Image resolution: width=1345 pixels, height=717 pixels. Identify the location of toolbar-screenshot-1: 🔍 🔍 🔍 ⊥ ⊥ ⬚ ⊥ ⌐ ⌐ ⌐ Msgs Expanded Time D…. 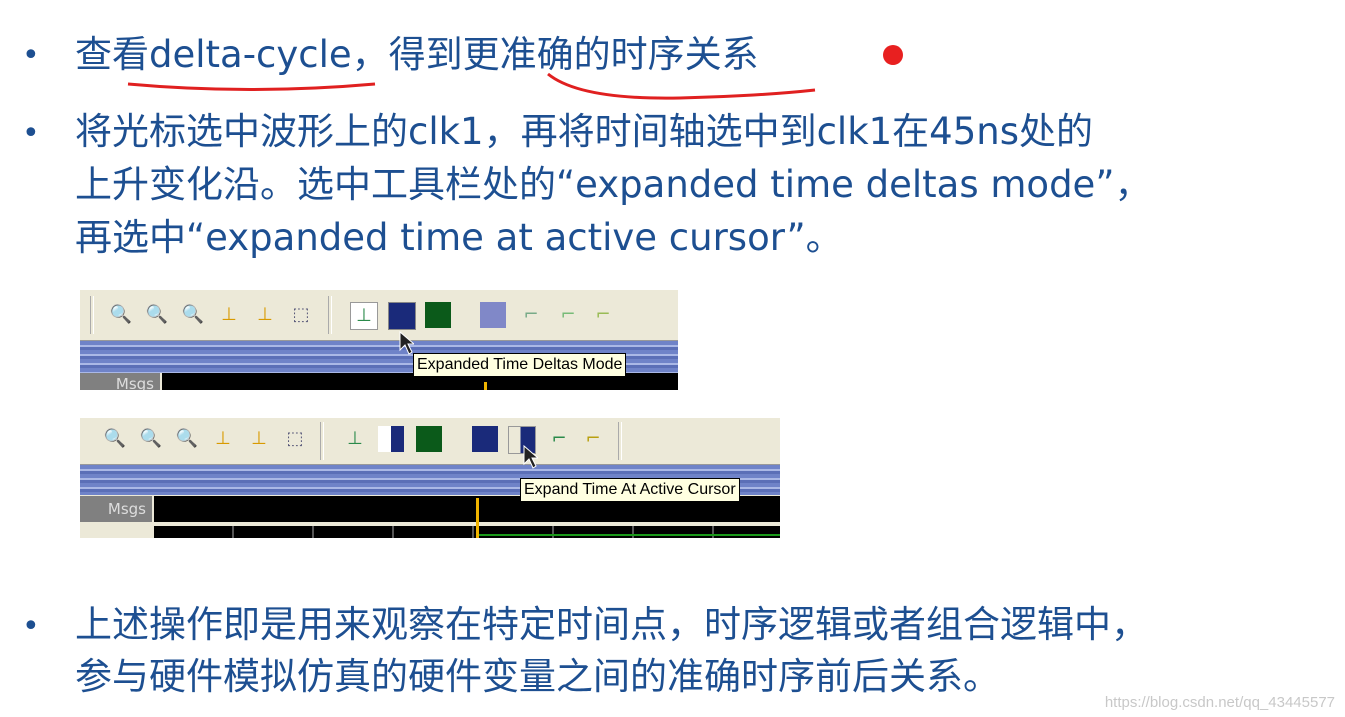
(379, 340).